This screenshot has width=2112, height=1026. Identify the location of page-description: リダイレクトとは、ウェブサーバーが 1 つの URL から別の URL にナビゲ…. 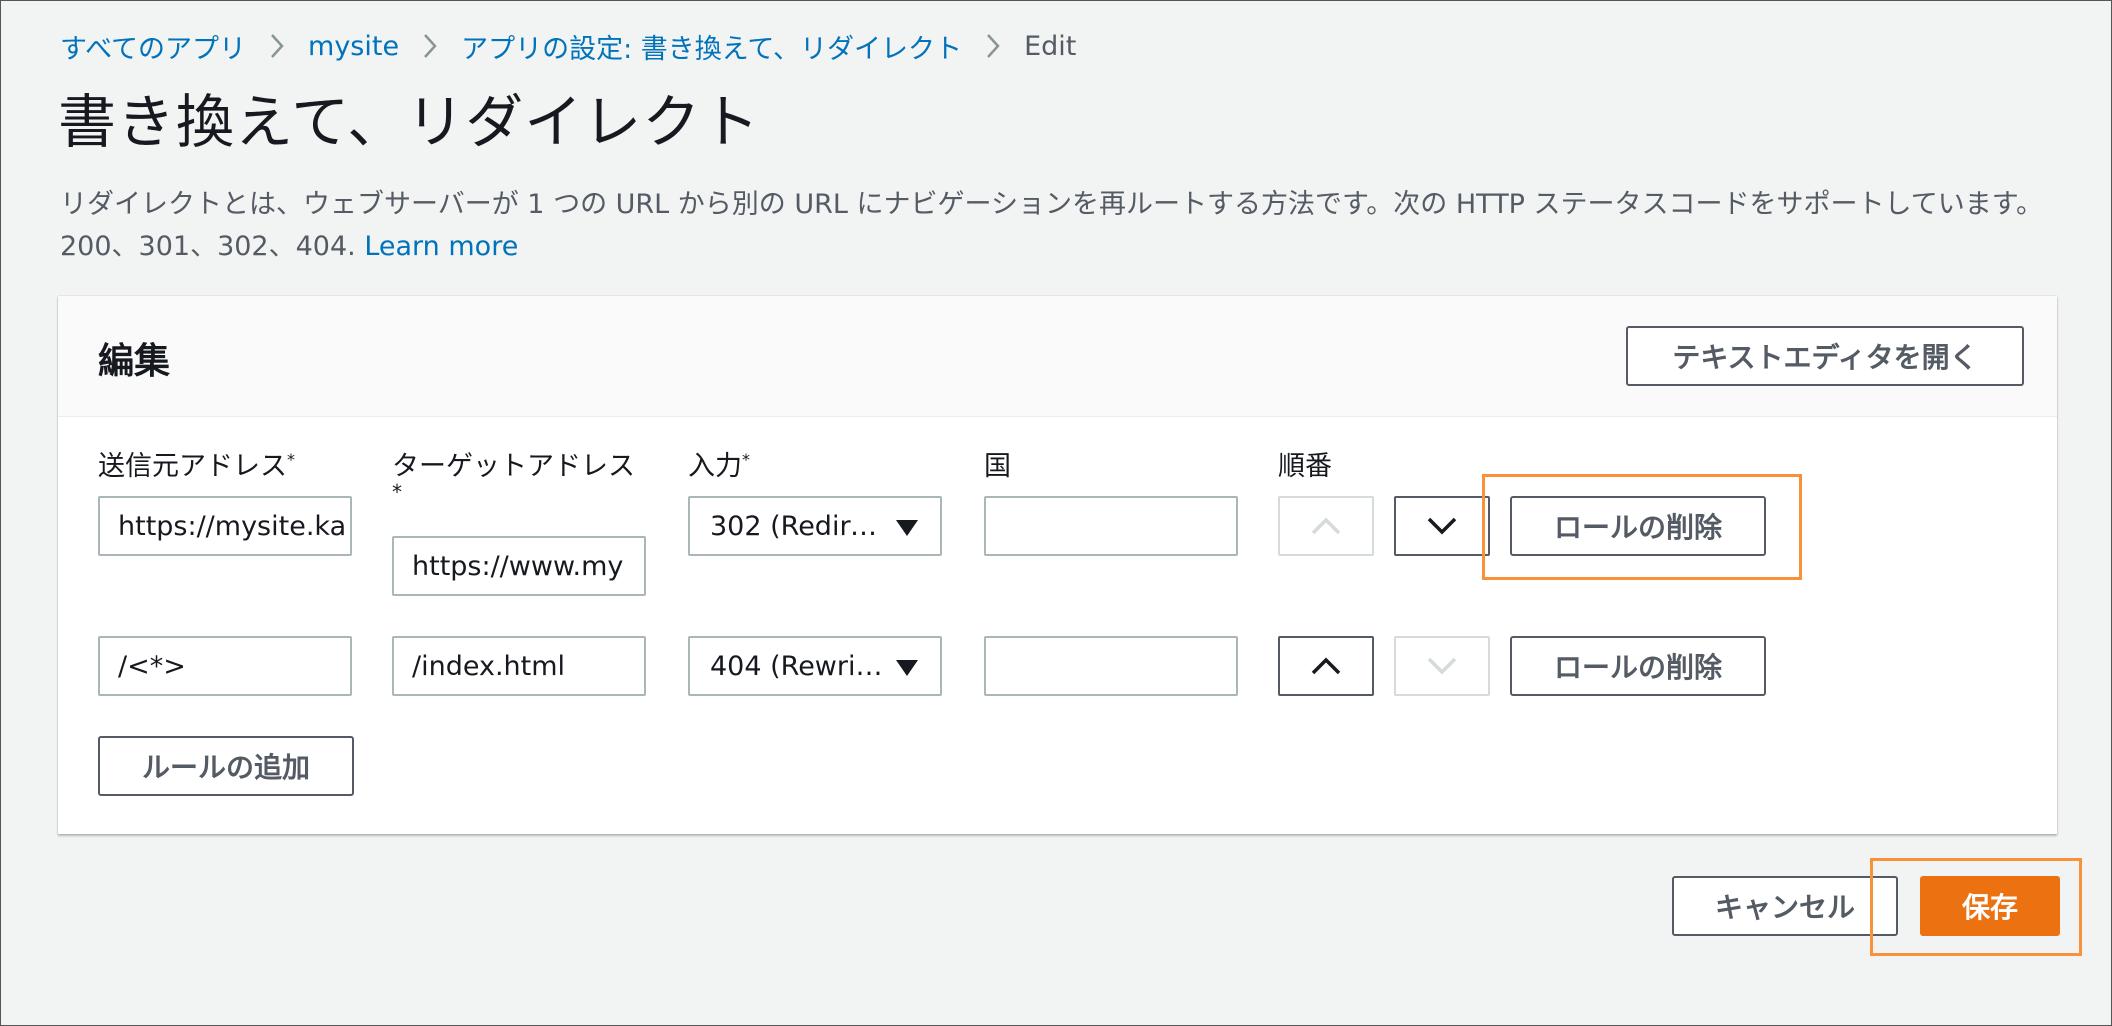
(1055, 226).